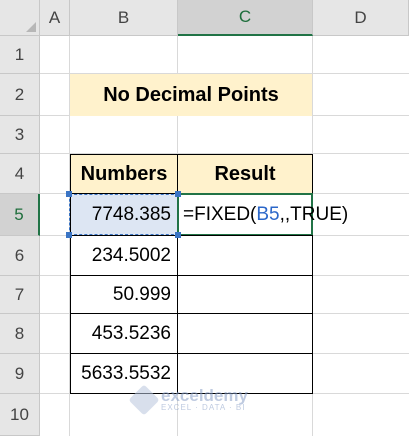  Describe the element at coordinates (144, 399) in the screenshot. I see `exceldemy-logo-icon` at that location.